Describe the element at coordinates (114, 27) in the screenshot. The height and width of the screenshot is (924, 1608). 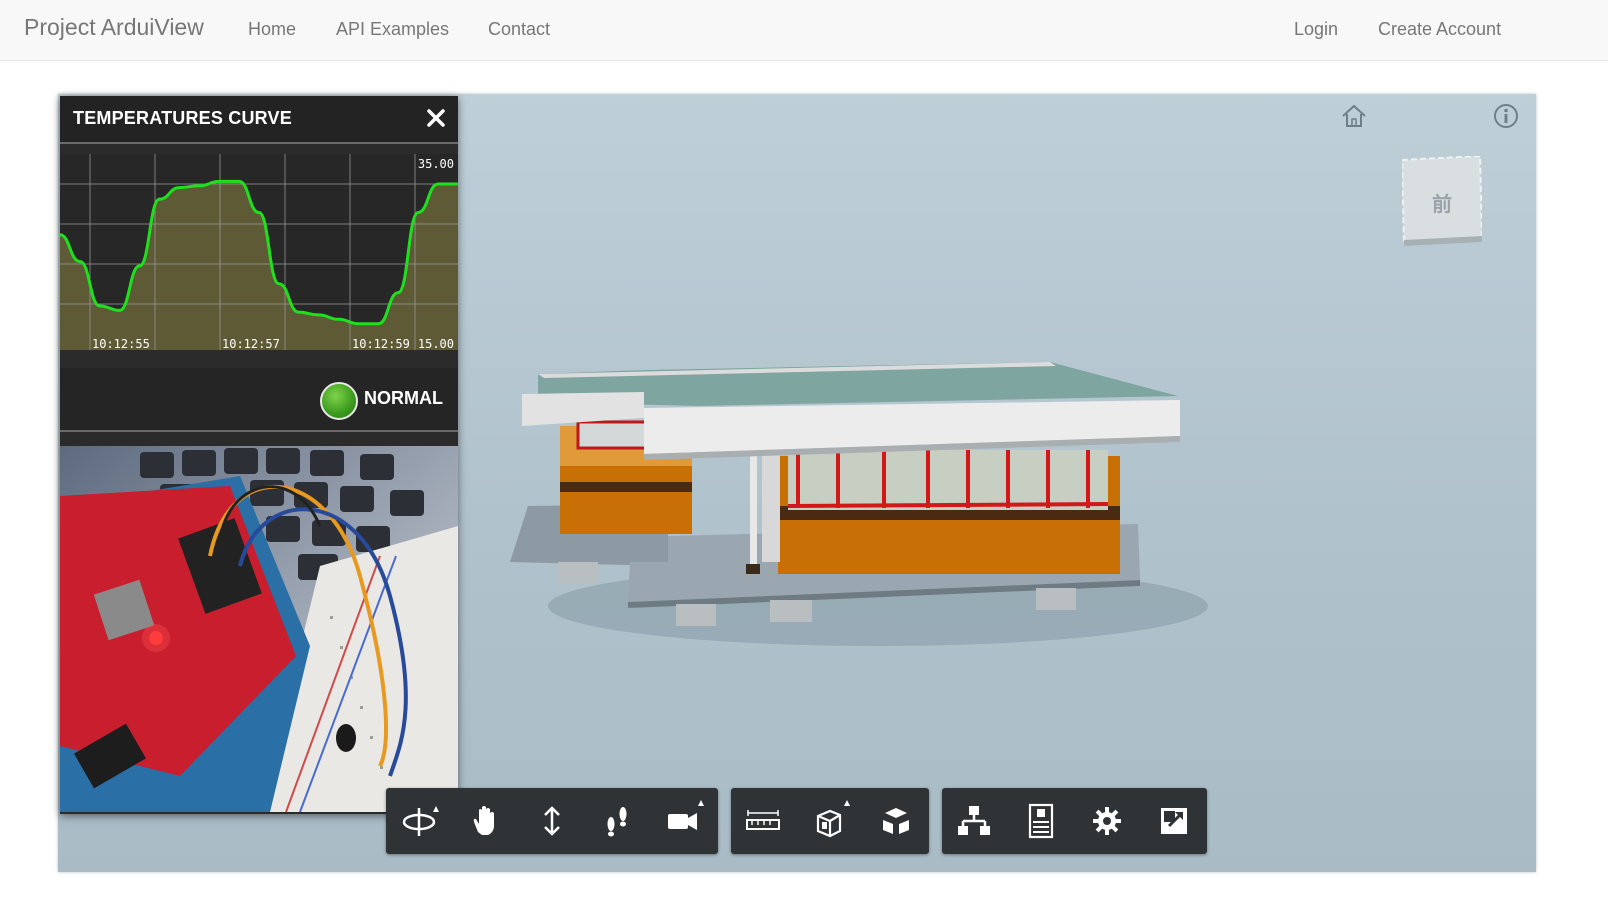
I see `brand-link: Project ArduiView` at that location.